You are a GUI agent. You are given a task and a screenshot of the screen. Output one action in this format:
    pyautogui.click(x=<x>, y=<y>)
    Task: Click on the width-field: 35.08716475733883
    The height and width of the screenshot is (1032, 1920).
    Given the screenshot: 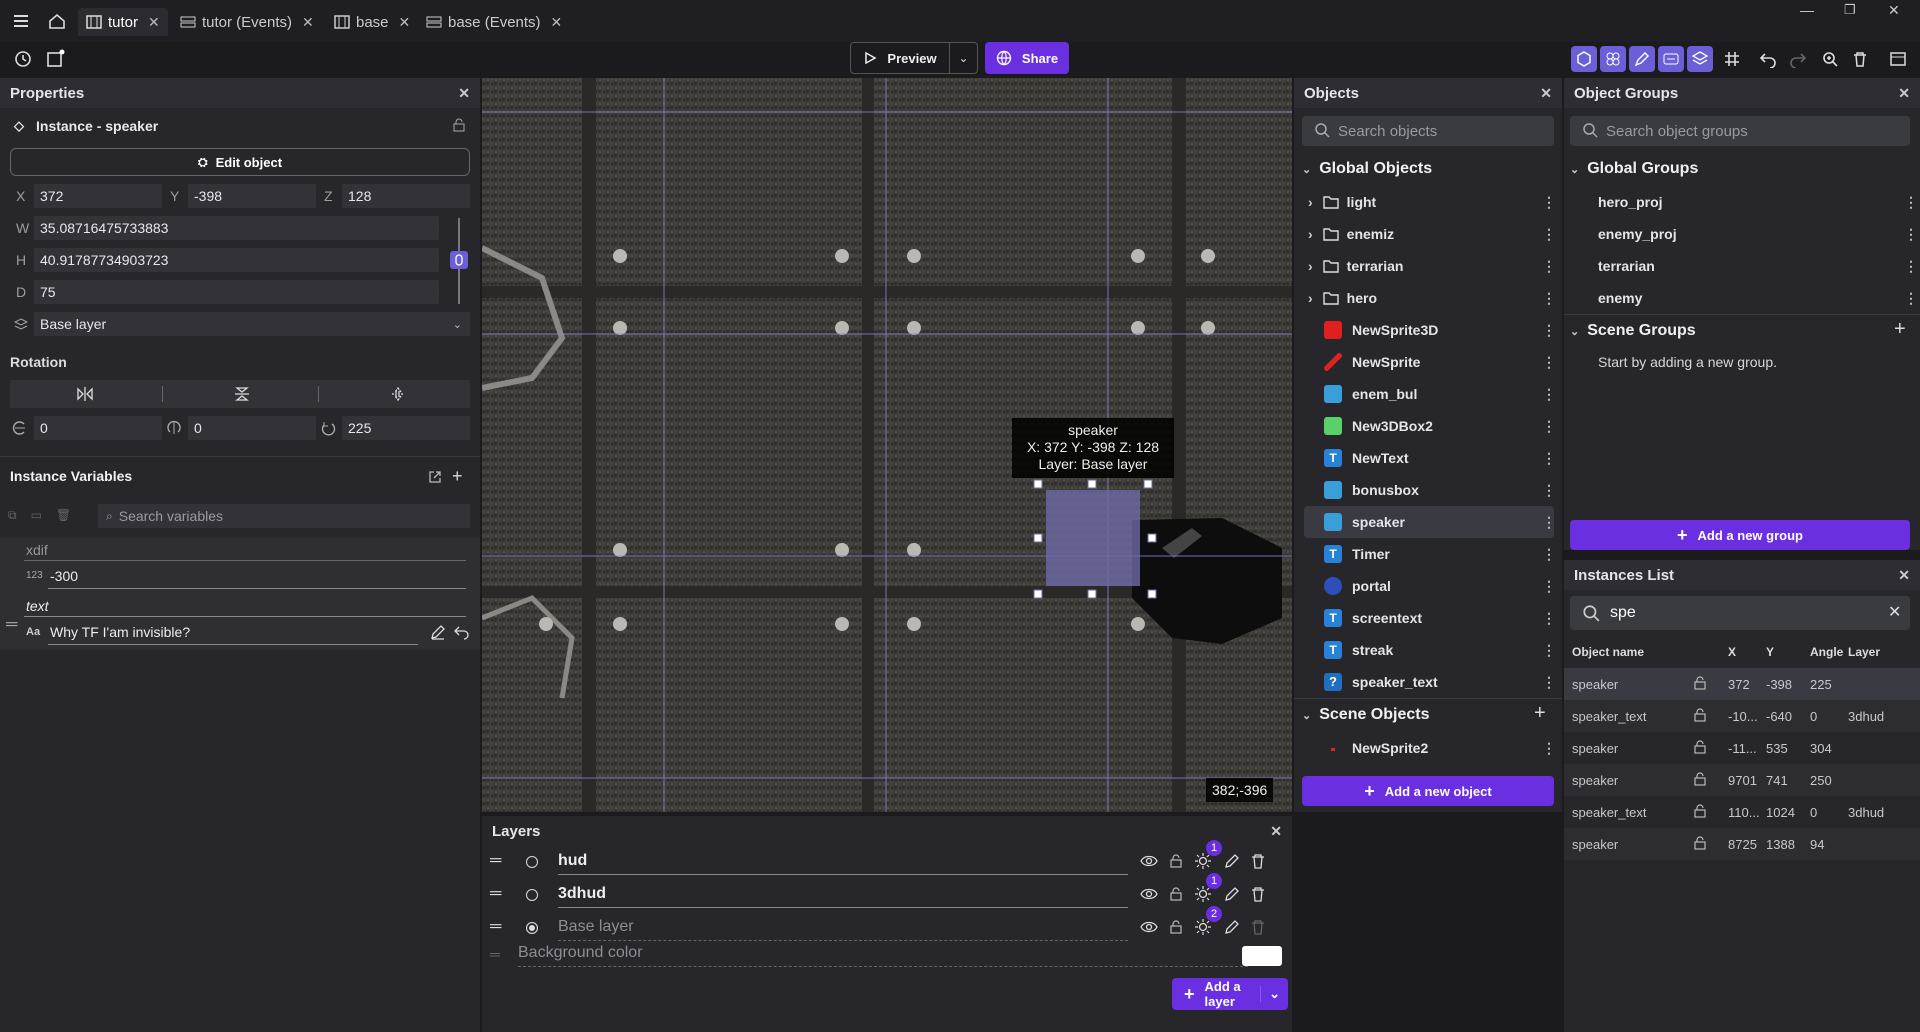 What is the action you would take?
    pyautogui.click(x=236, y=228)
    